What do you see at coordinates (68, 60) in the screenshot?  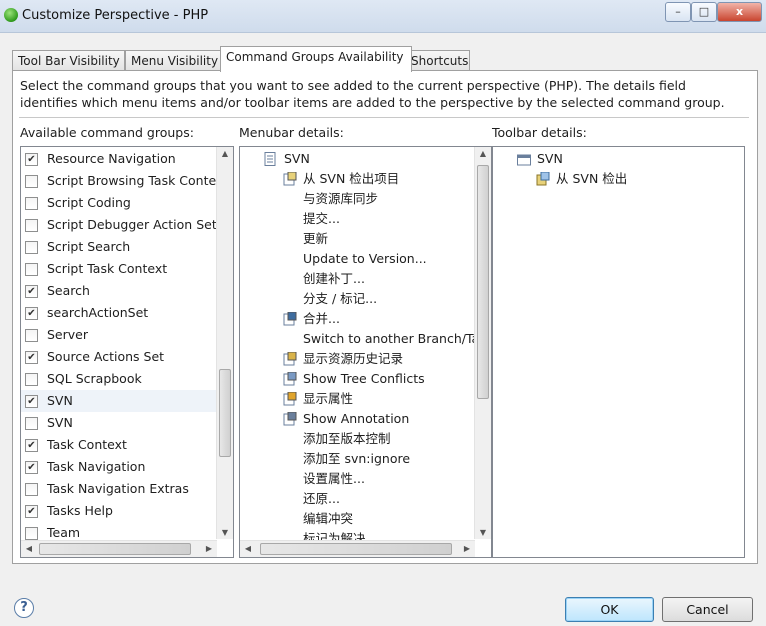 I see `tab-tool-bar-visibility: Tool Bar Visibility` at bounding box center [68, 60].